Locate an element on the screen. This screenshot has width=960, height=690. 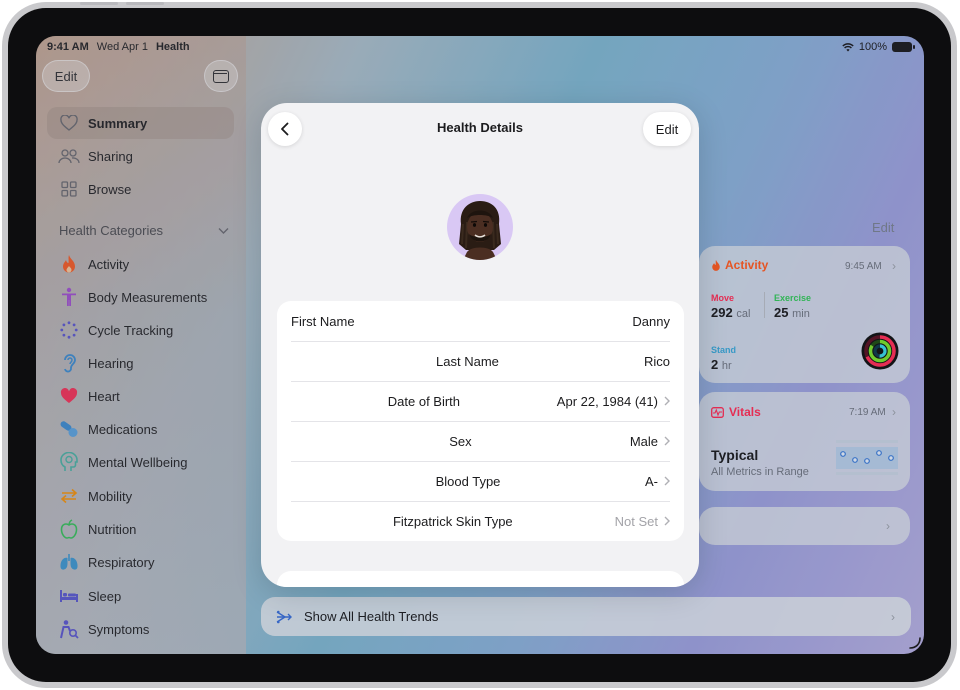
vitals-icon is located at coordinates (717, 412).